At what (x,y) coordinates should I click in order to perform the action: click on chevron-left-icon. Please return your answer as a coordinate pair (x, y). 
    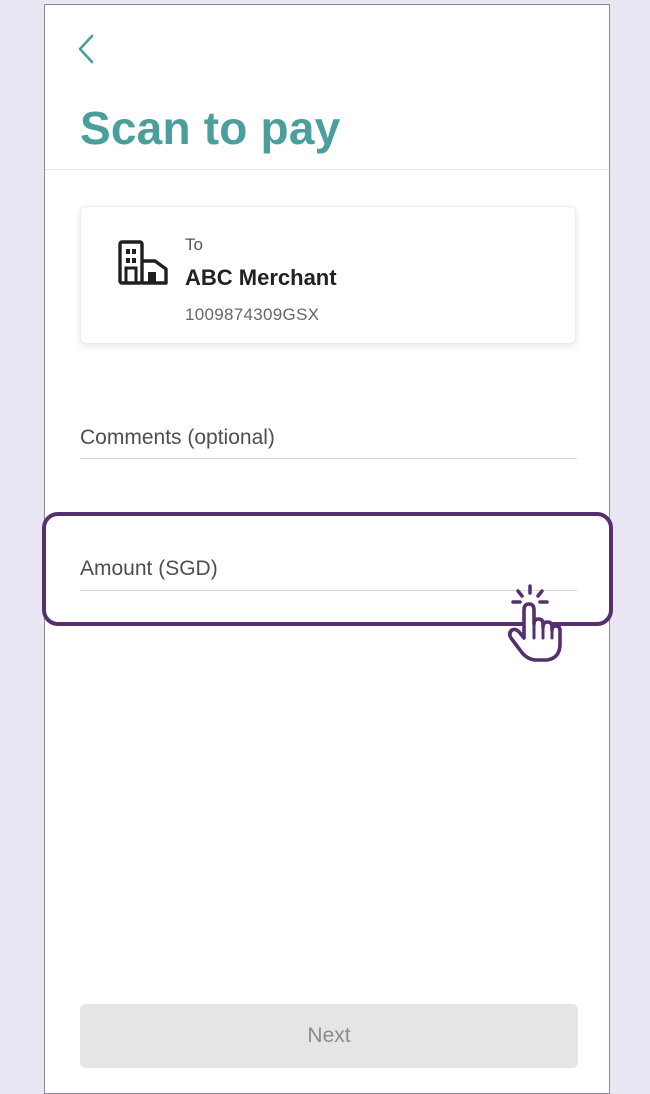
    Looking at the image, I should click on (86, 49).